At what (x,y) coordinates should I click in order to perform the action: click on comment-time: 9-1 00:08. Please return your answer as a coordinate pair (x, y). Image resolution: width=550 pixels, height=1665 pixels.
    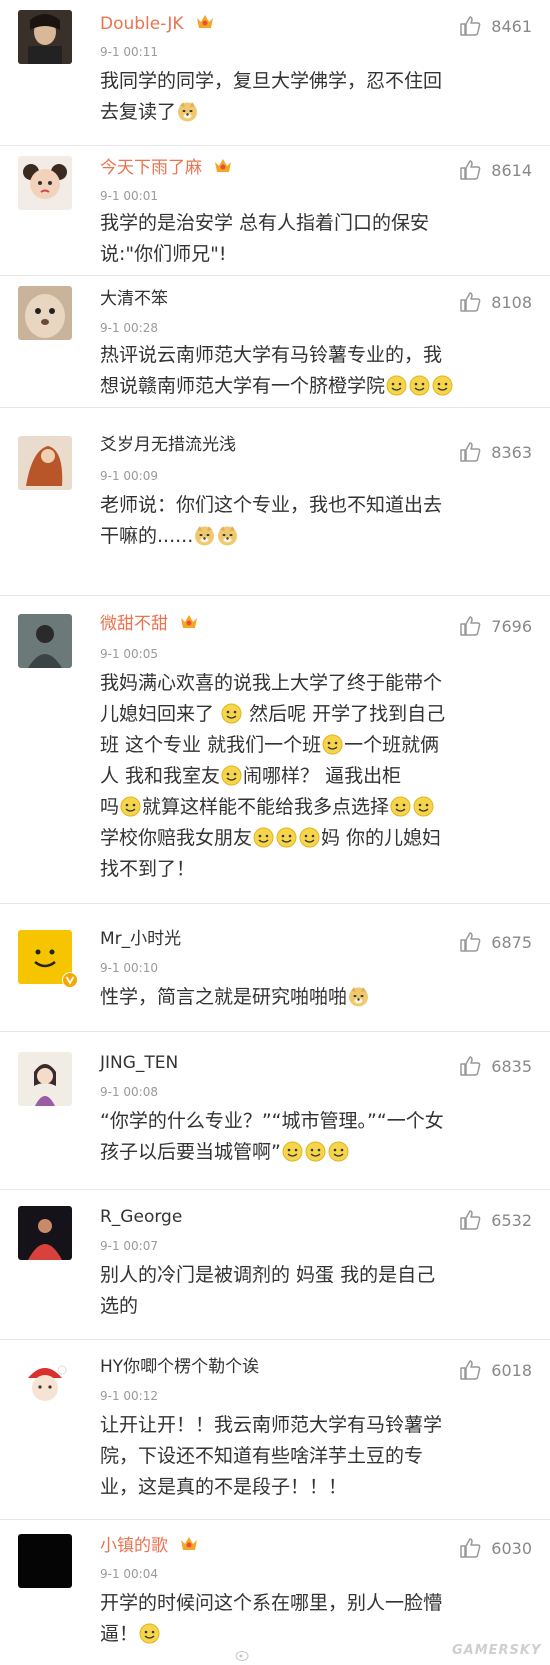
    Looking at the image, I should click on (129, 1092).